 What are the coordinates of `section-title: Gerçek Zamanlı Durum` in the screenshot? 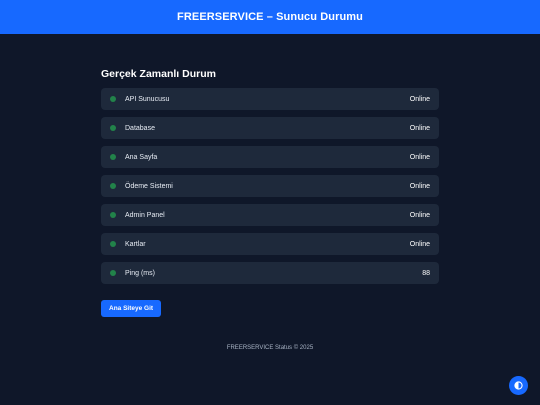 It's located at (158, 74).